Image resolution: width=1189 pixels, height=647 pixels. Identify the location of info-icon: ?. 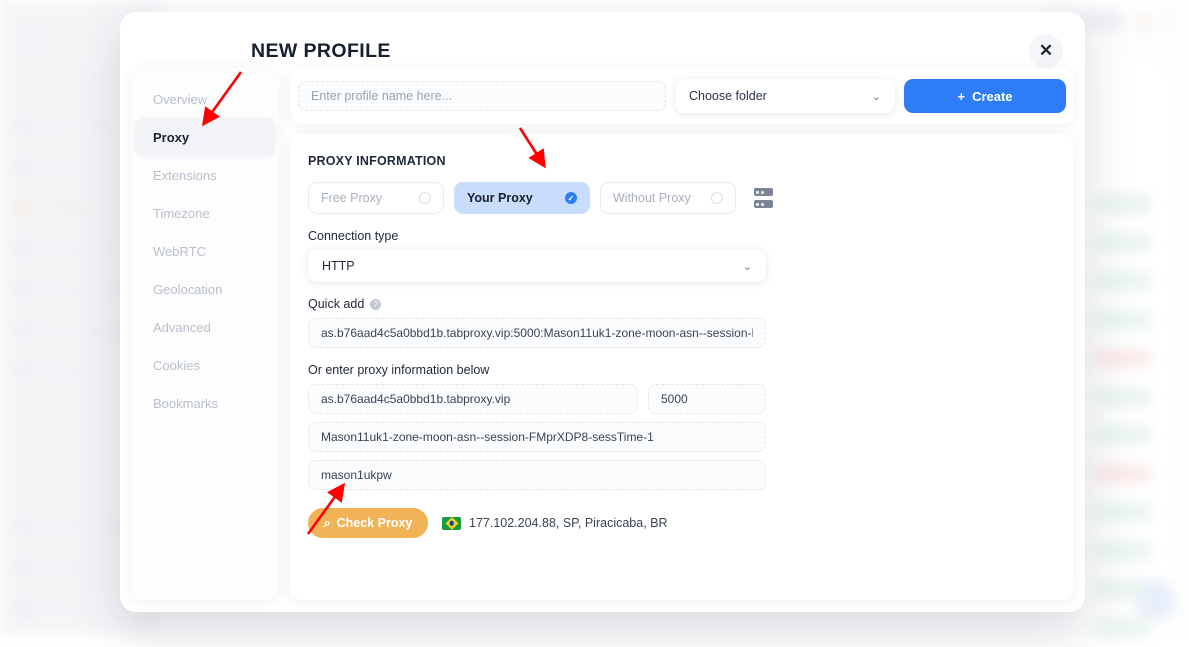
(375, 304).